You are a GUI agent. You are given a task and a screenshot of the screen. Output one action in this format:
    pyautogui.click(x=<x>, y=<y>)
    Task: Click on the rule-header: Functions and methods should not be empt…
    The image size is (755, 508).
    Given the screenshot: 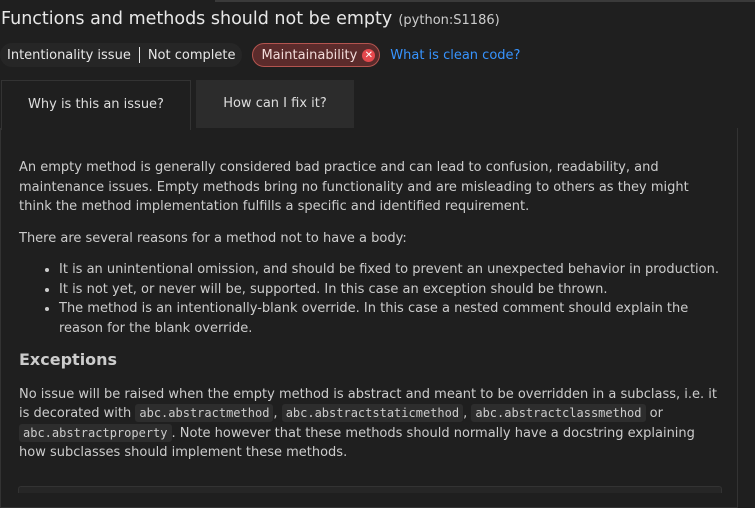 What is the action you would take?
    pyautogui.click(x=250, y=19)
    